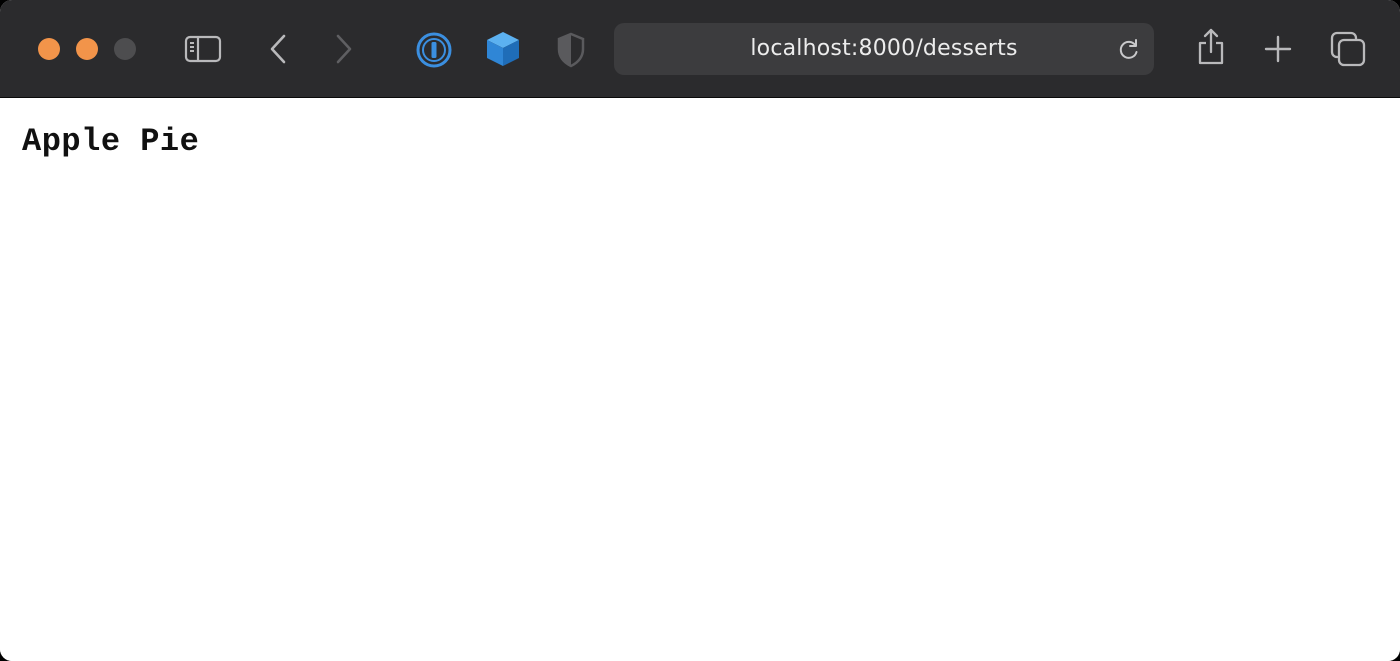  Describe the element at coordinates (87, 49) in the screenshot. I see `minimize-window-button` at that location.